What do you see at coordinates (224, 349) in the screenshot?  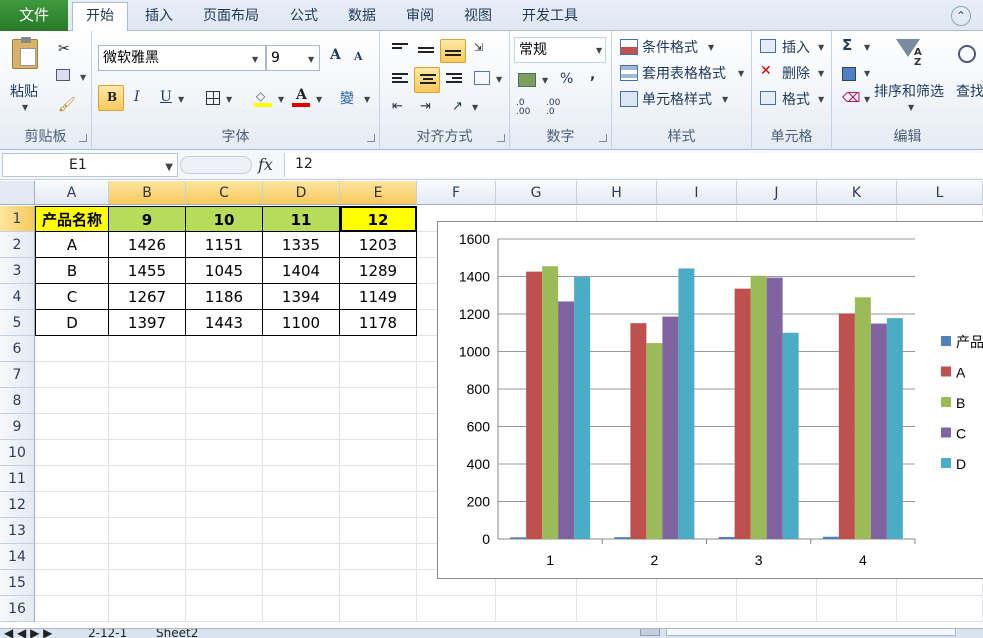 I see `cell-C6` at bounding box center [224, 349].